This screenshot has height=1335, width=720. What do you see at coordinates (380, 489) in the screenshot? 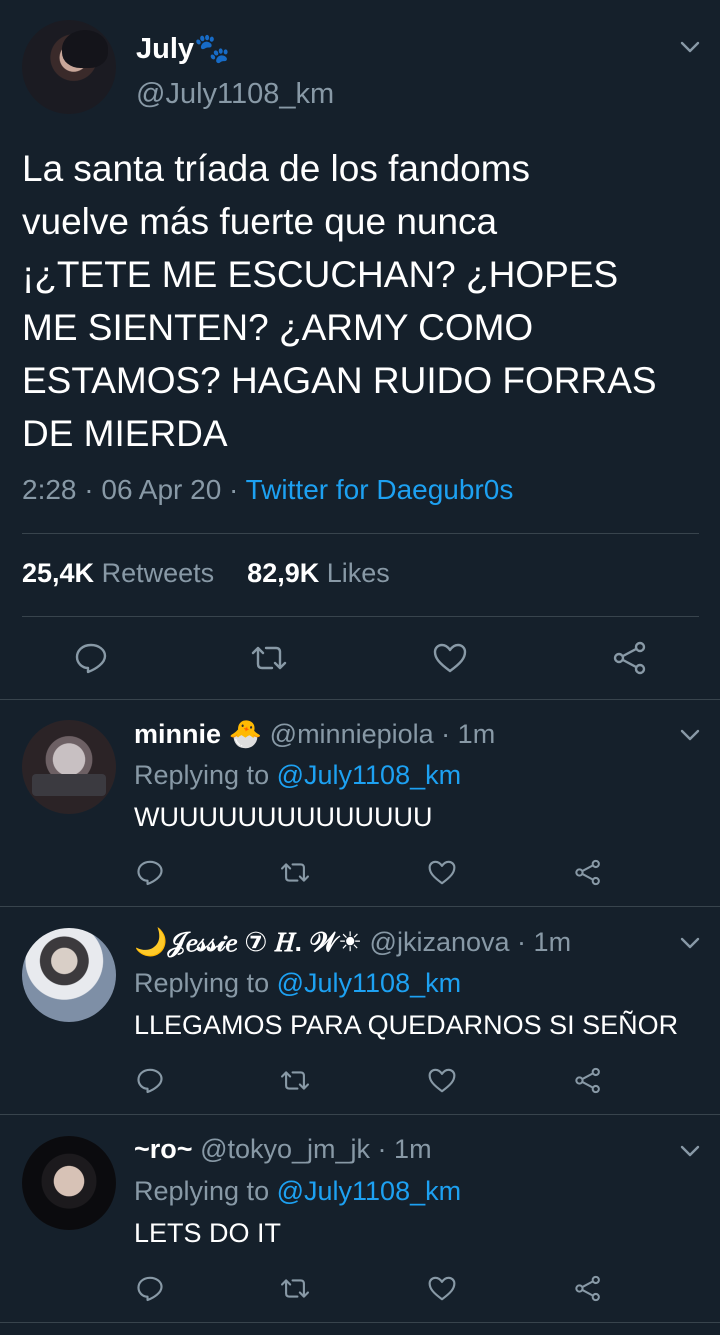
I see `tweet-source-link: Twitter for Daegubr0s` at bounding box center [380, 489].